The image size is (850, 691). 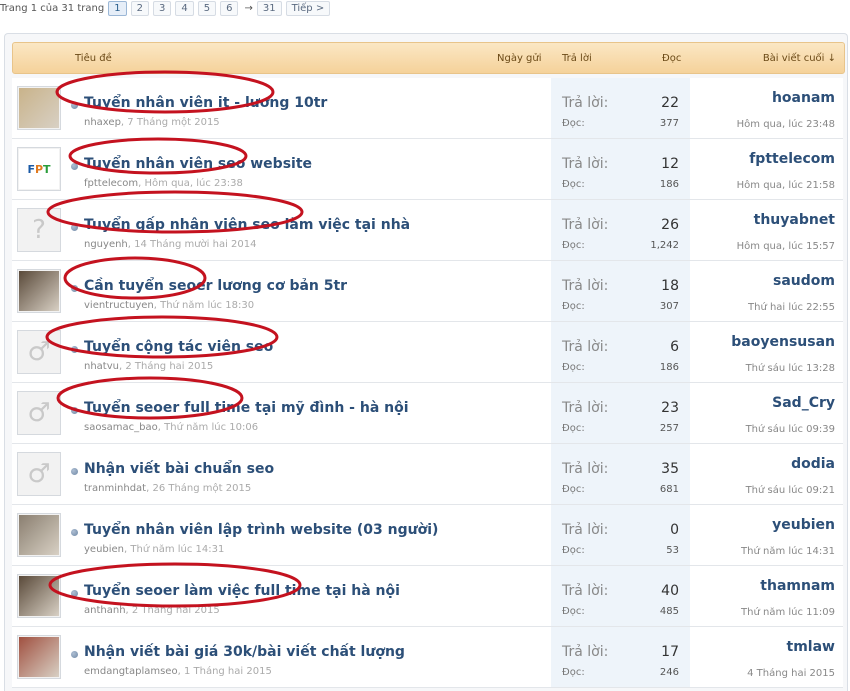 What do you see at coordinates (39, 230) in the screenshot?
I see `avatar: ?` at bounding box center [39, 230].